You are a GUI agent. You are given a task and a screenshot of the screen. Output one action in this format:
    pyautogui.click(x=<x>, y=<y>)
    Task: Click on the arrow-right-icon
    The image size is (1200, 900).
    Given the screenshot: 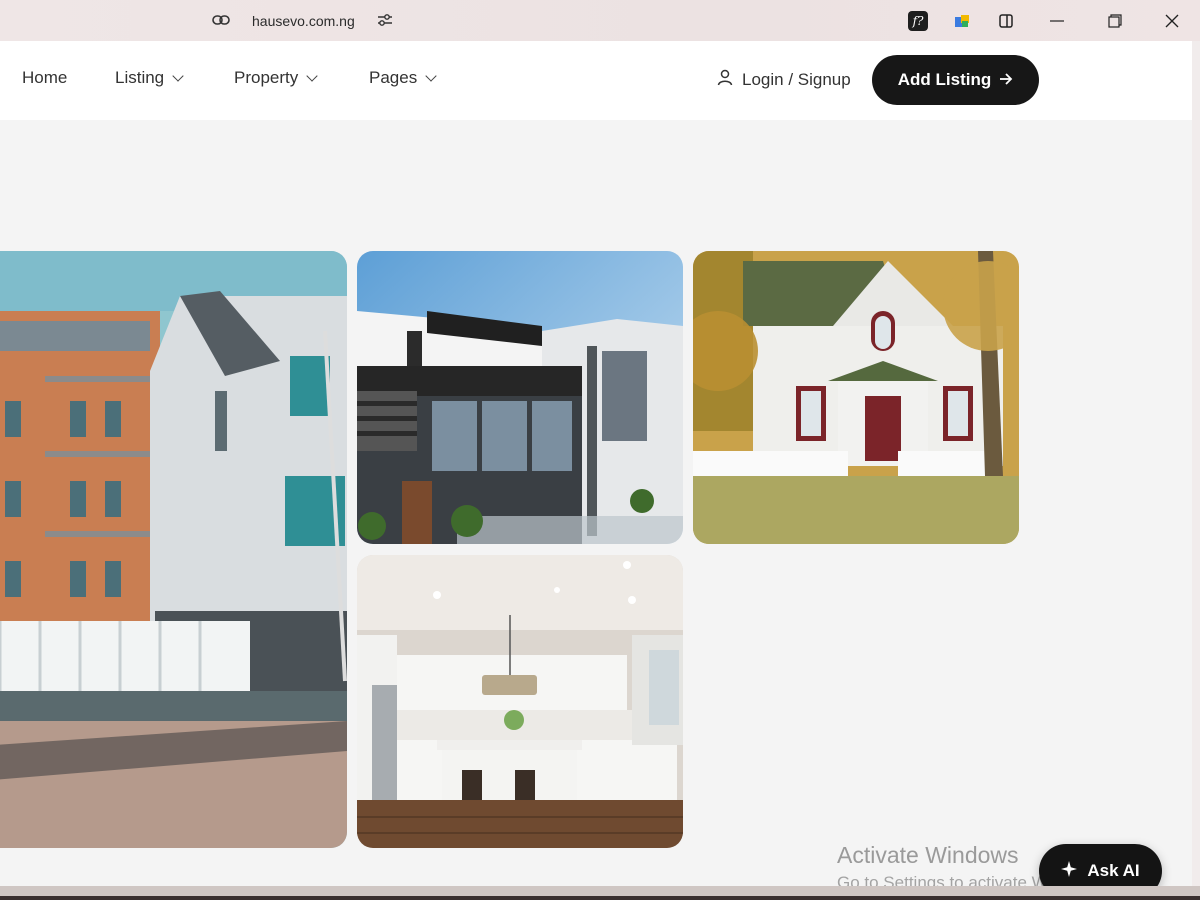 What is the action you would take?
    pyautogui.click(x=1006, y=80)
    